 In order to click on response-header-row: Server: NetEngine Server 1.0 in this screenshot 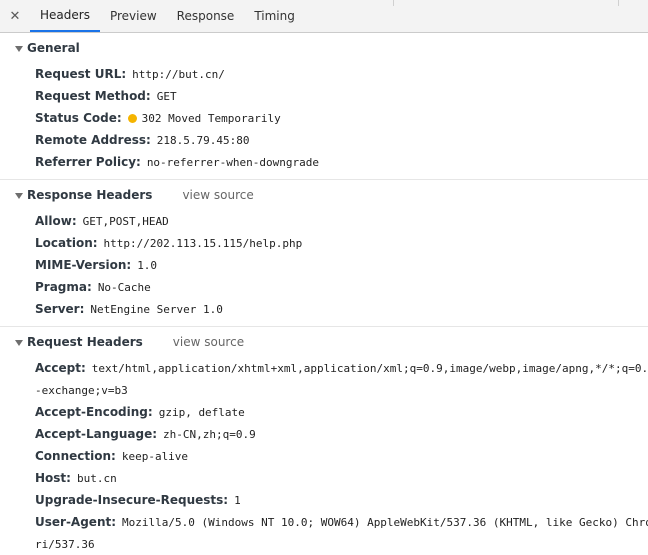, I will do `click(324, 309)`.